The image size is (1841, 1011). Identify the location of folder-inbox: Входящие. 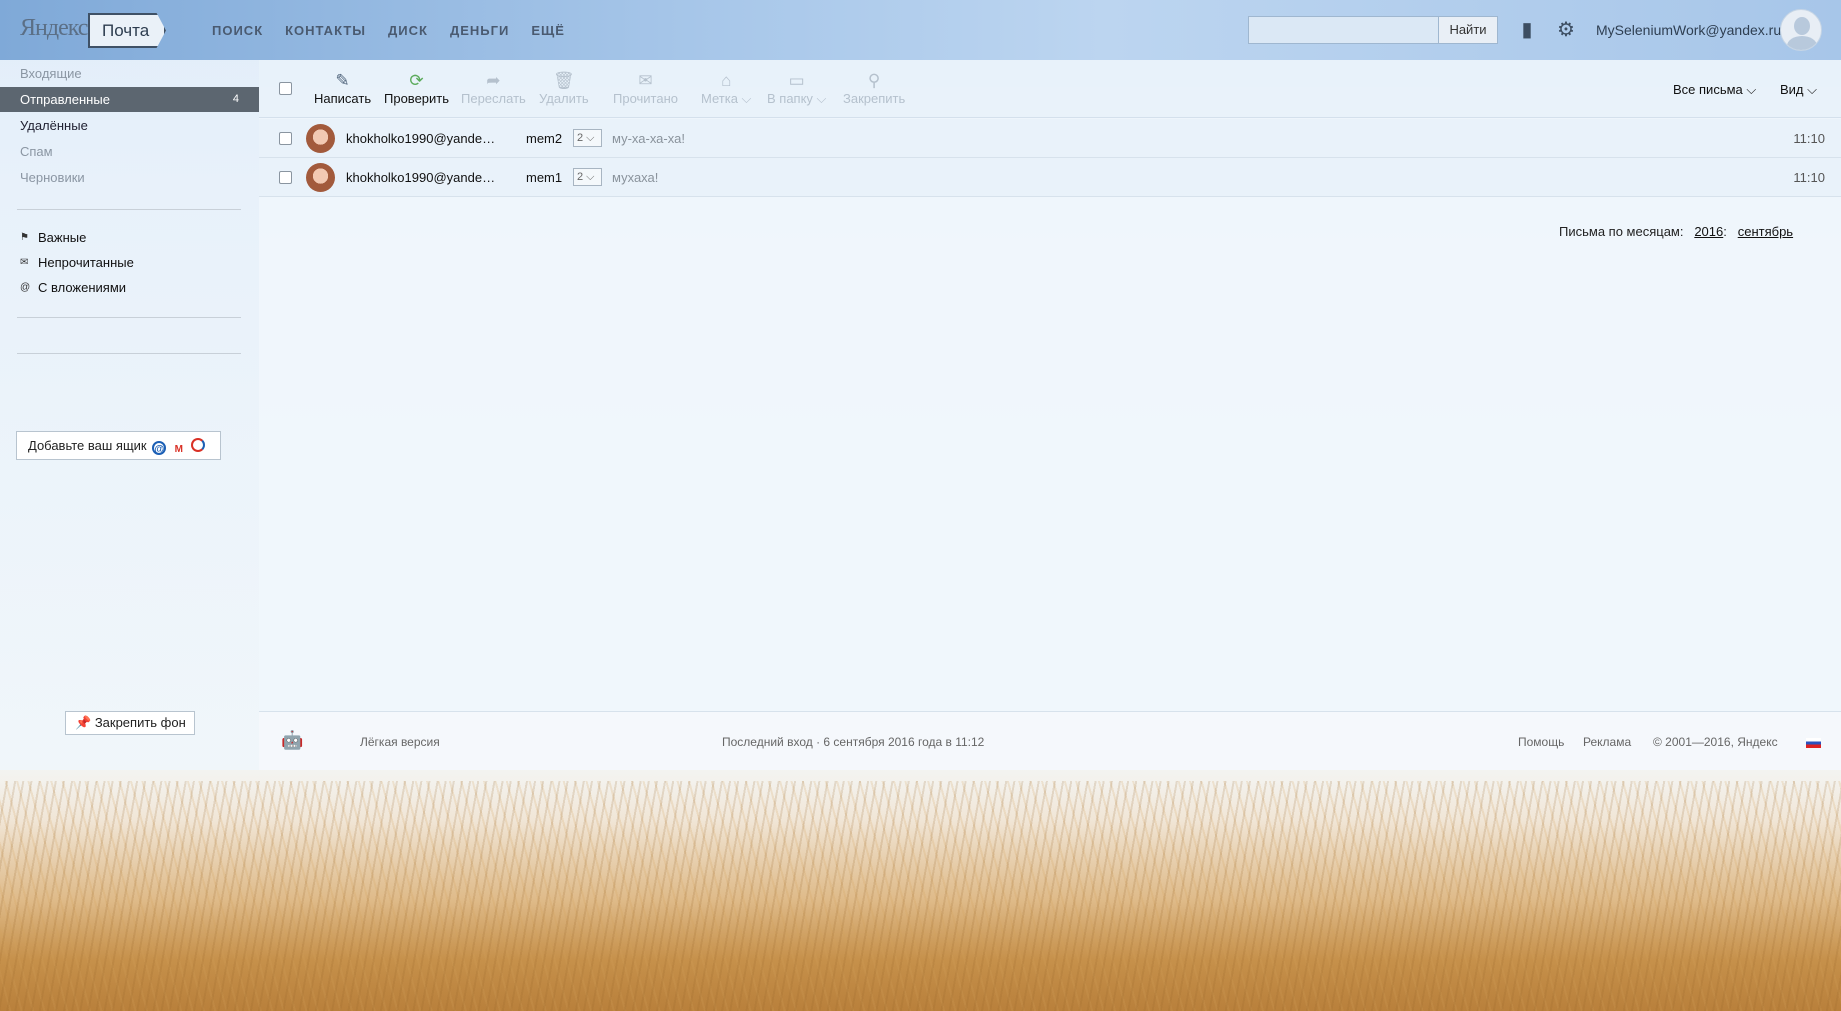
(129, 73).